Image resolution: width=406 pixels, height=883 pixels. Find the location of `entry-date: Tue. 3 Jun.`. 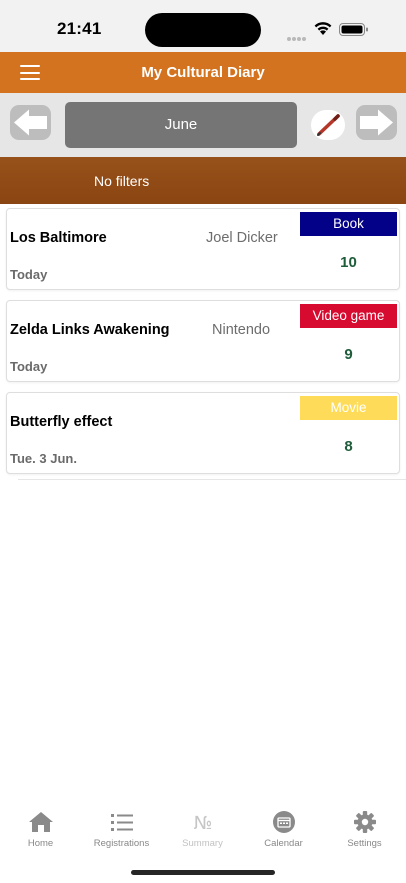

entry-date: Tue. 3 Jun. is located at coordinates (43, 458).